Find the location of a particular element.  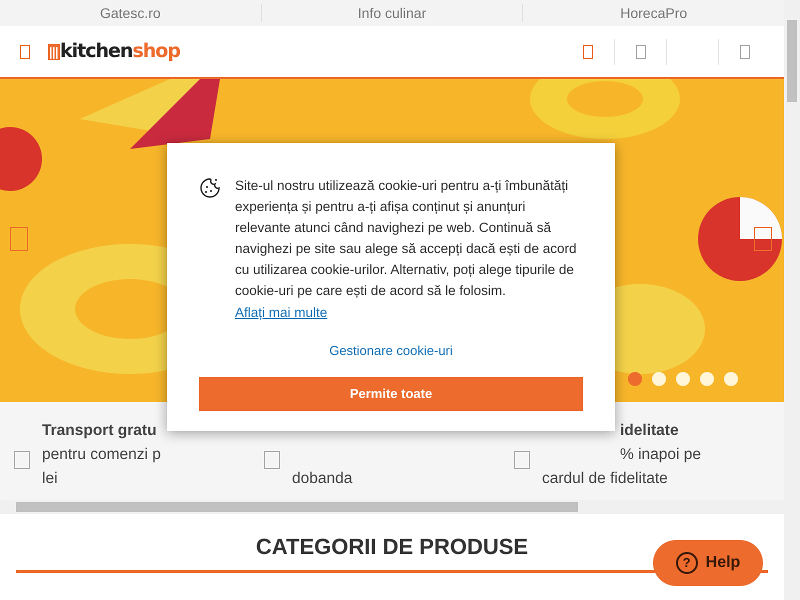

help-button: ? Help is located at coordinates (708, 563).